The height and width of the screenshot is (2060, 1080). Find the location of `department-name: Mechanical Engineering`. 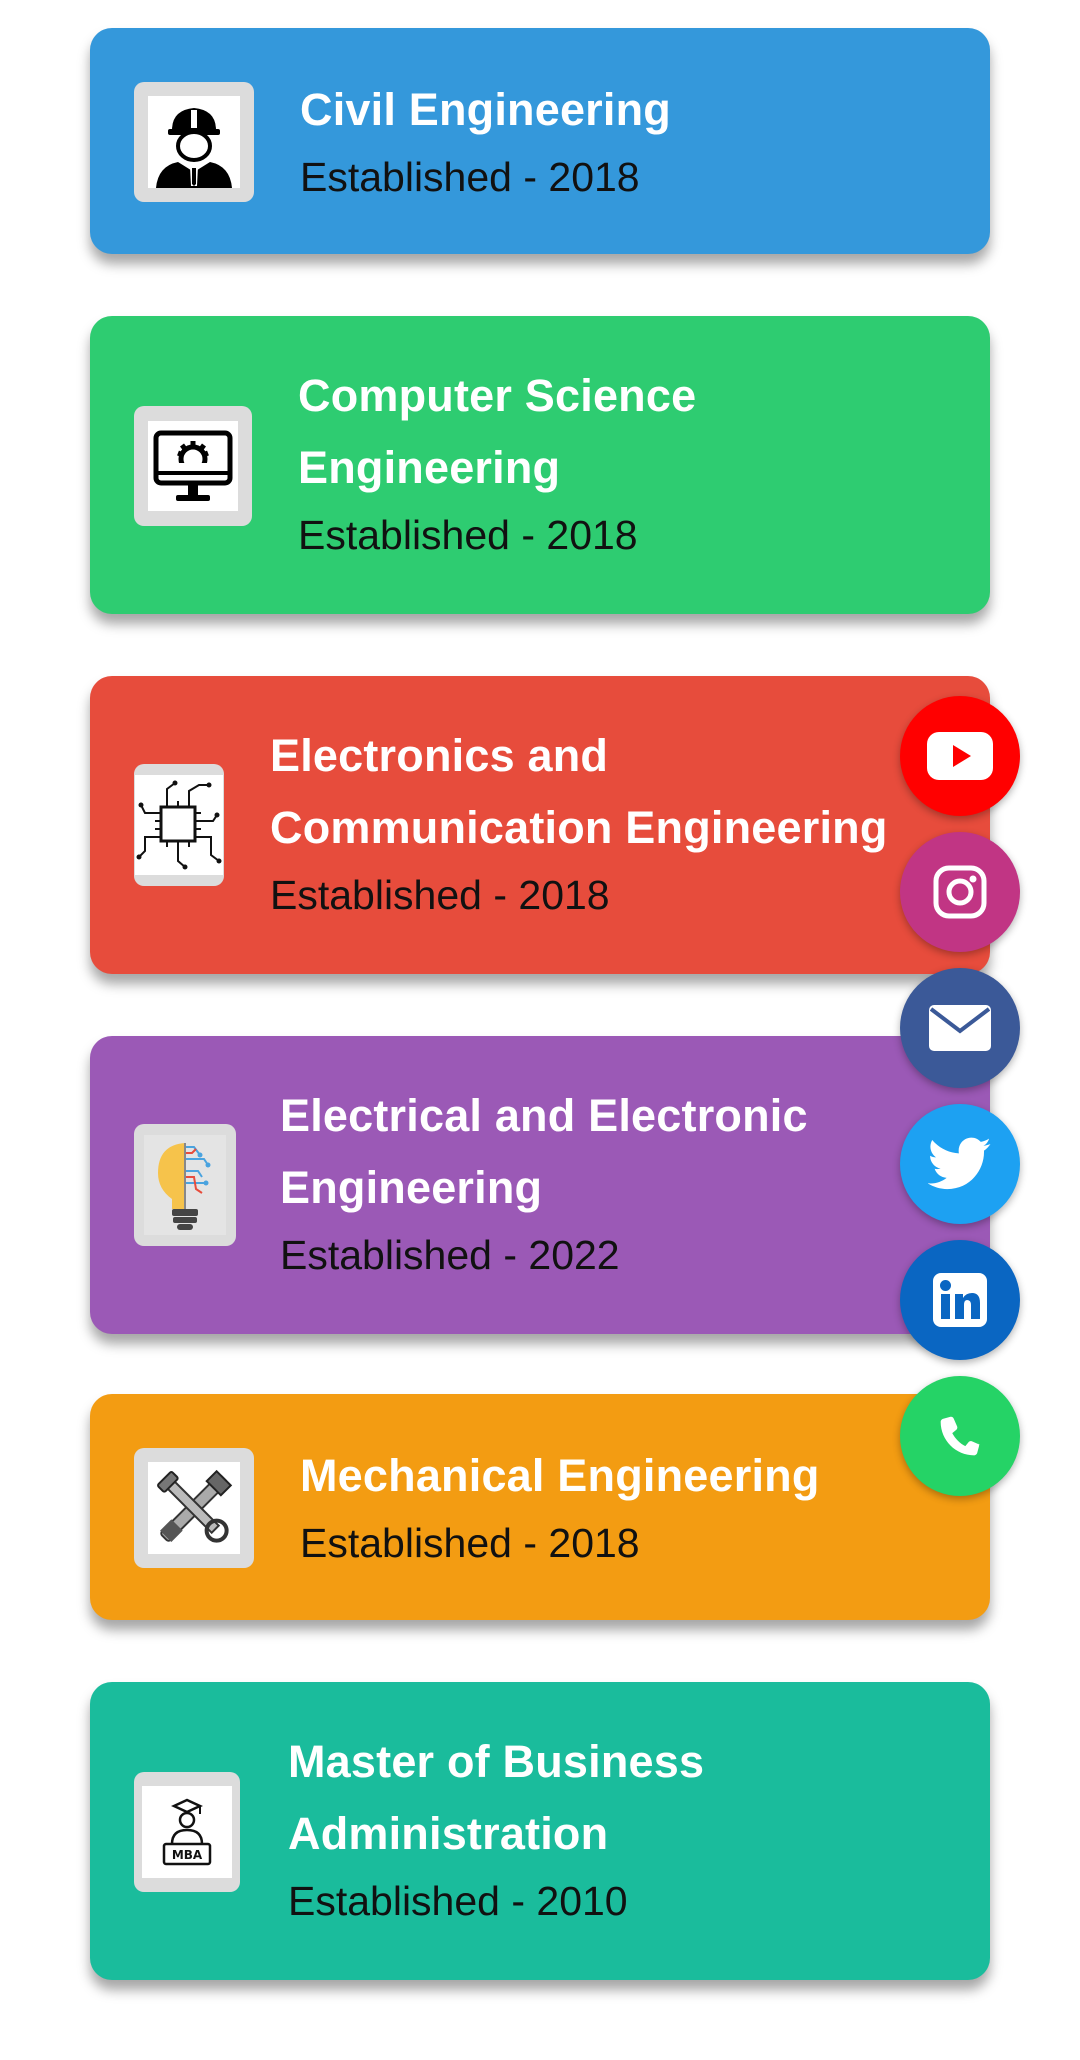

department-name: Mechanical Engineering is located at coordinates (560, 1475).